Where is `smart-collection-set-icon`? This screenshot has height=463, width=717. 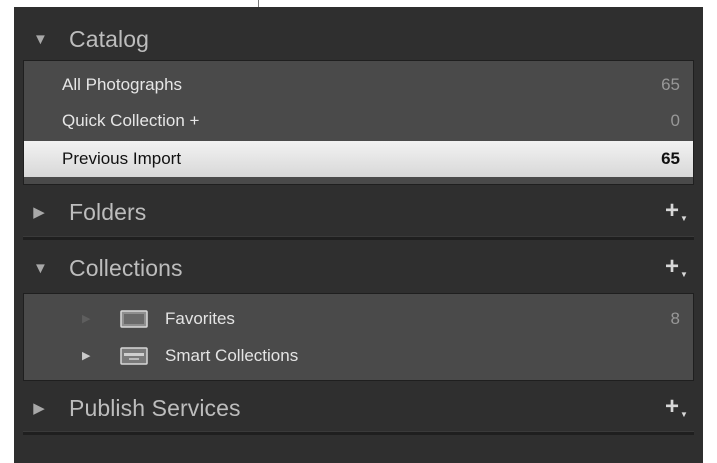
smart-collection-set-icon is located at coordinates (134, 355).